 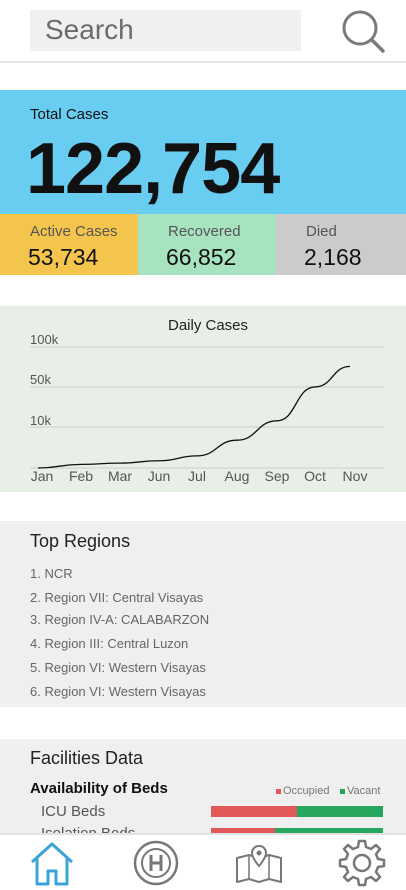 I want to click on header-divider, so click(x=203, y=62).